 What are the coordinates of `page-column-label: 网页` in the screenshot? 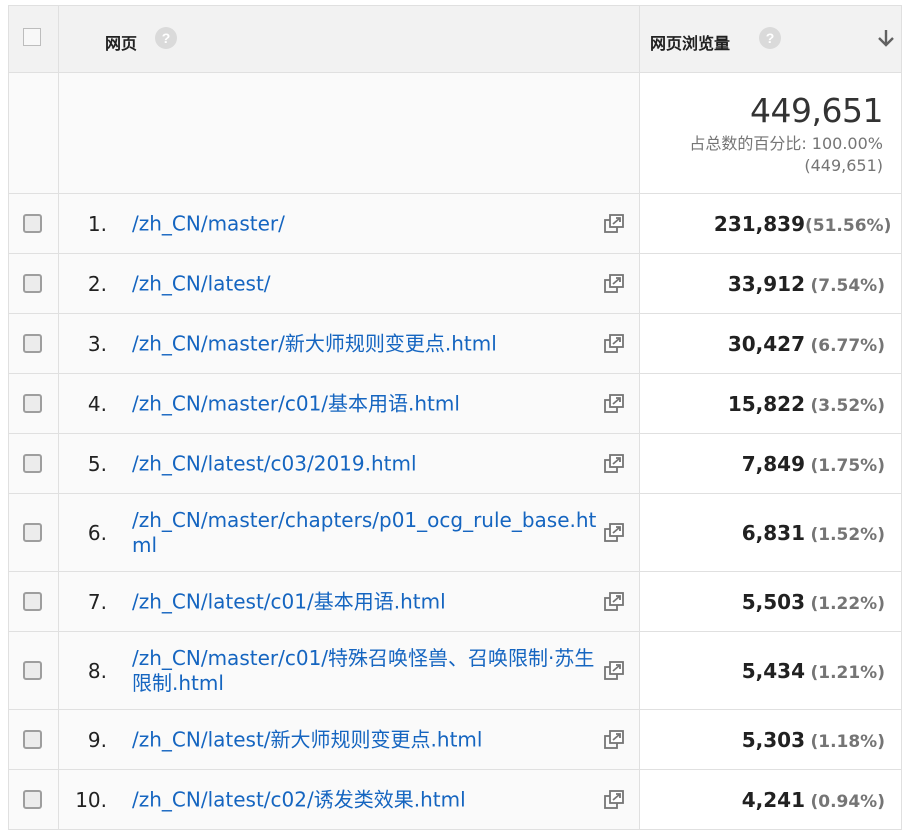 It's located at (121, 43).